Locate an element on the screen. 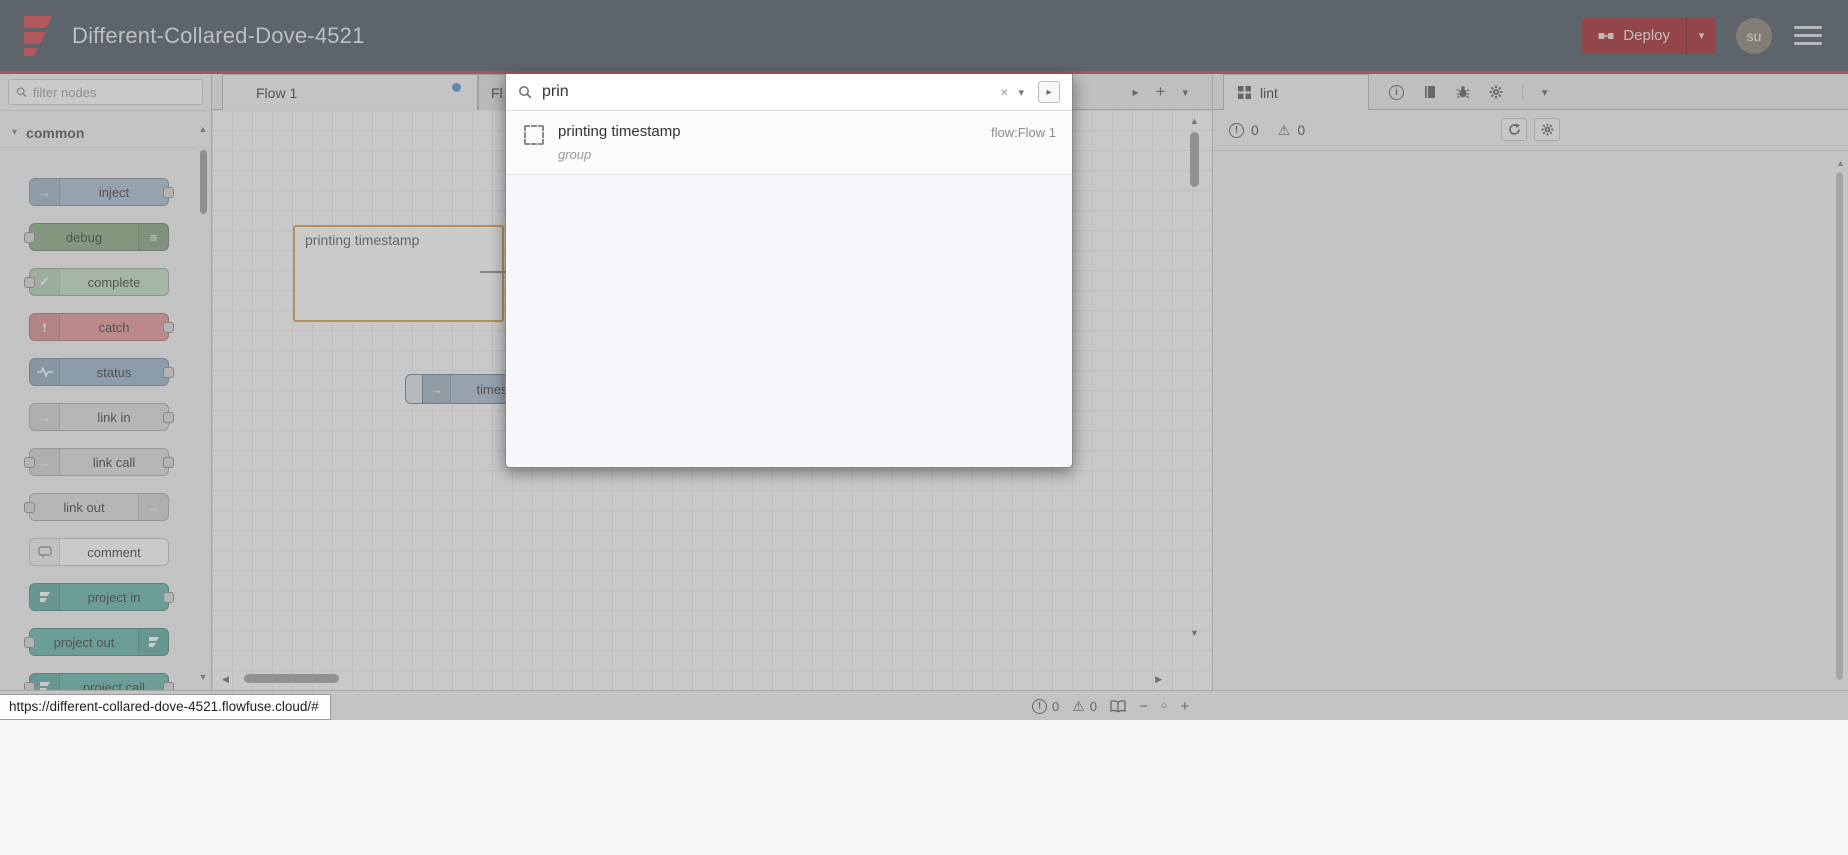  search-result-text: printing timestamp group is located at coordinates (767, 142).